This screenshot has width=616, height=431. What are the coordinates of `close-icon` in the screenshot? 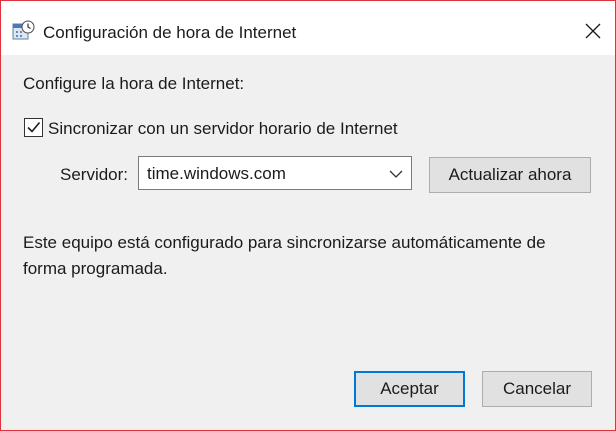 It's located at (593, 33).